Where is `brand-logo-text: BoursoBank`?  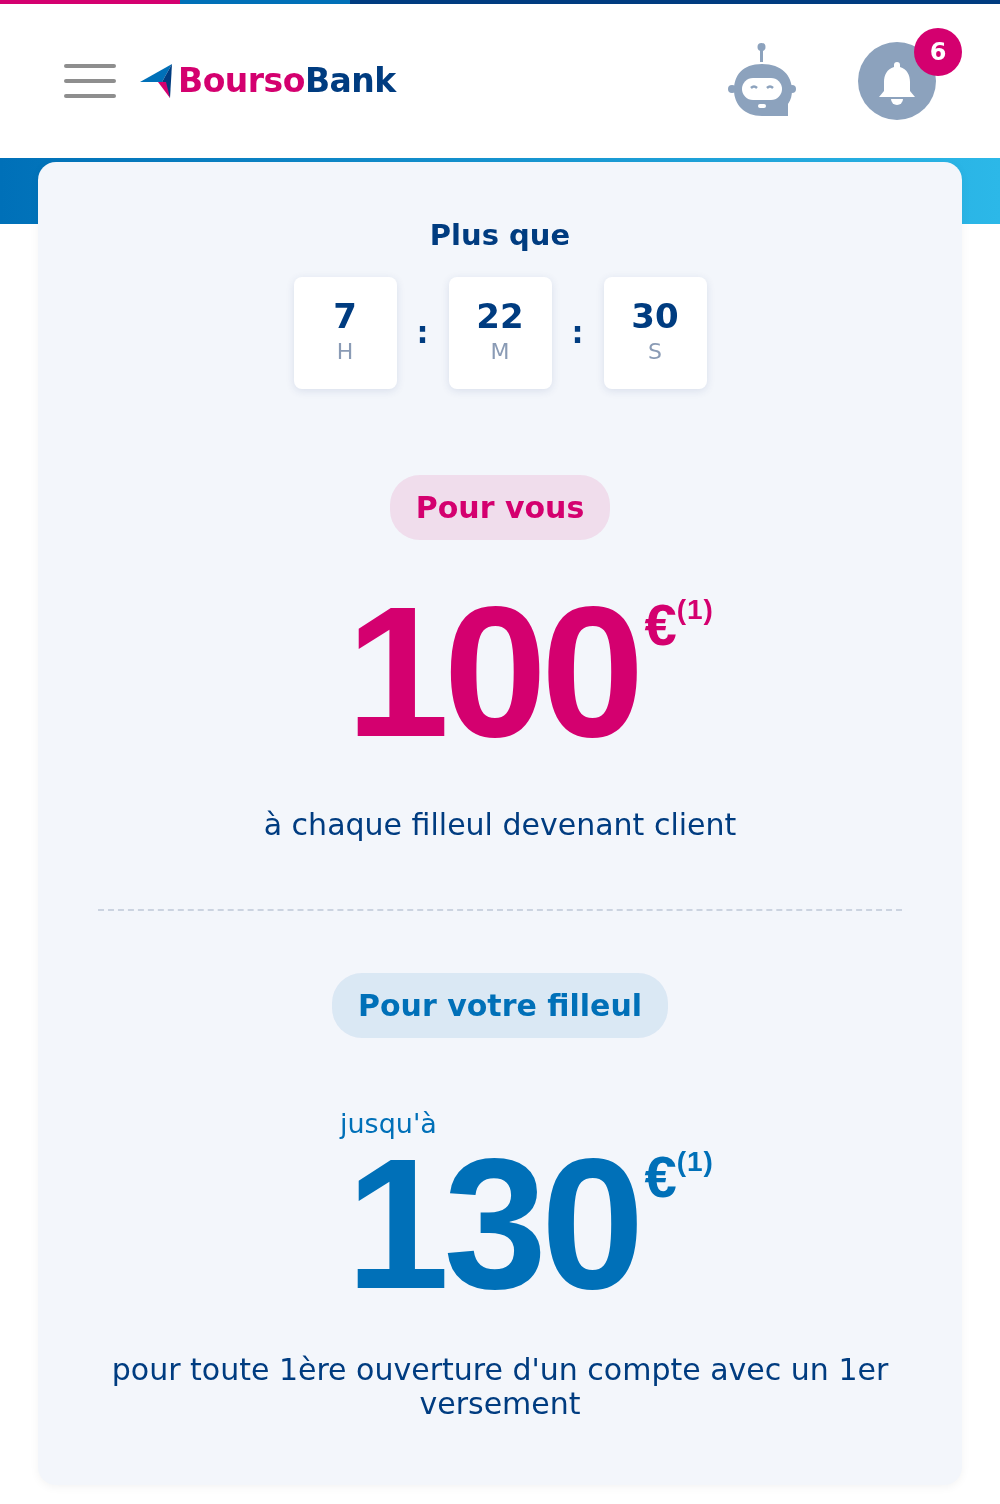
brand-logo-text: BoursoBank is located at coordinates (287, 81).